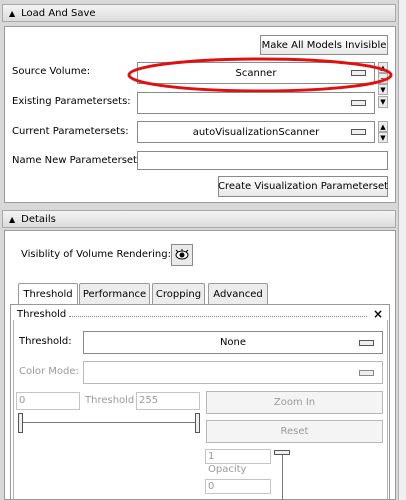 The image size is (406, 500). Describe the element at coordinates (109, 422) in the screenshot. I see `range-slider-track` at that location.